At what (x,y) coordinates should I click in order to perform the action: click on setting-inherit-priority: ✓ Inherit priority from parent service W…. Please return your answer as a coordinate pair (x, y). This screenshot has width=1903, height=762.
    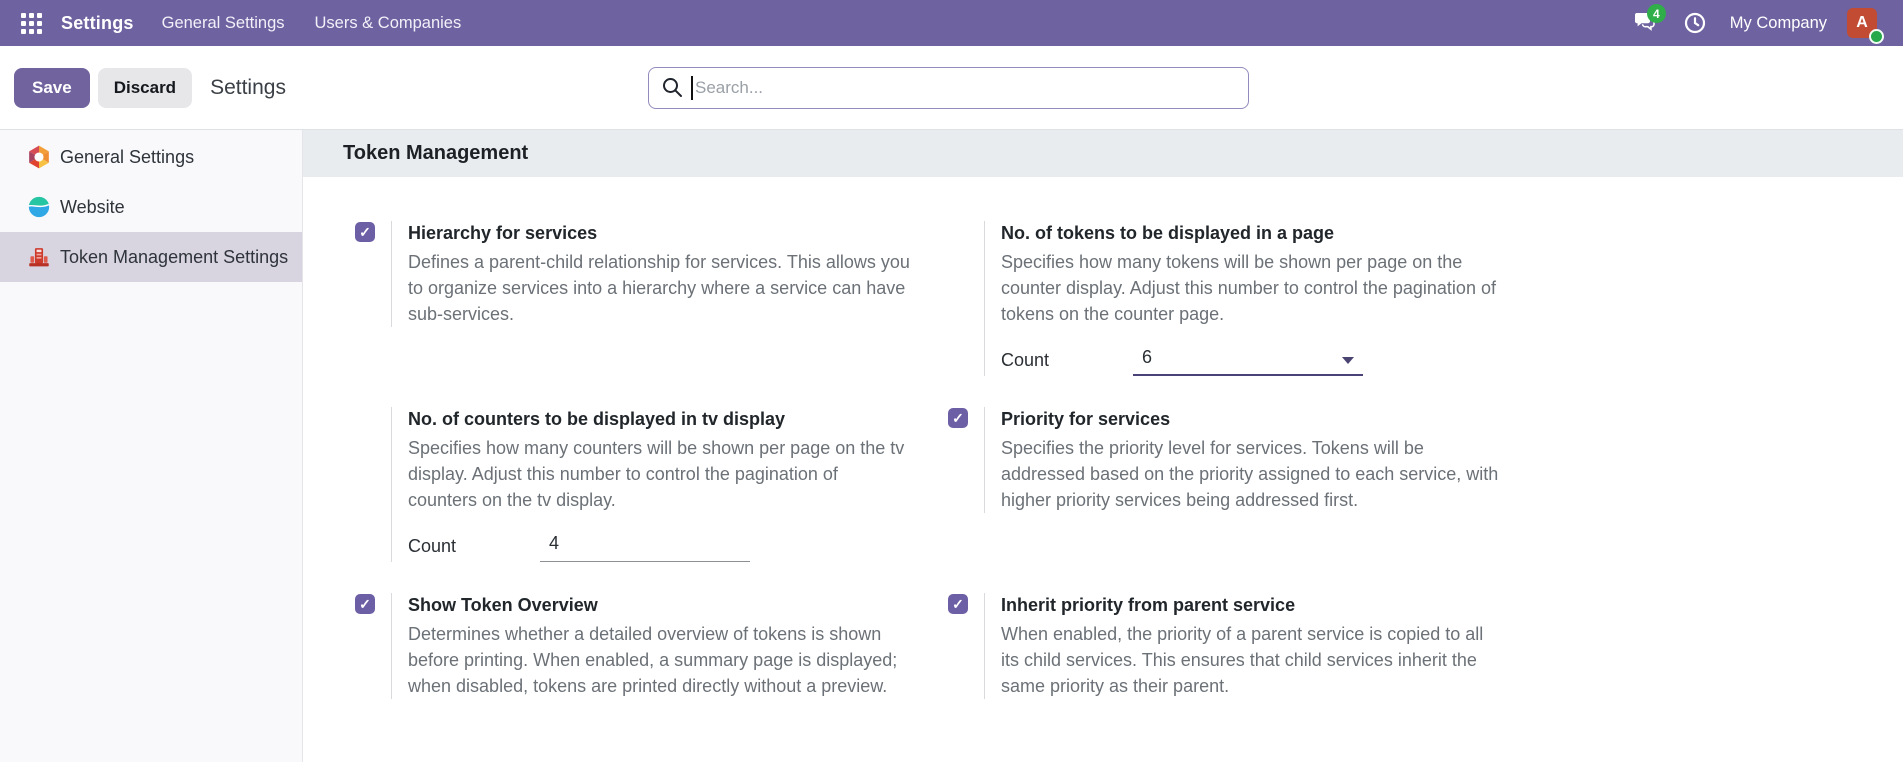
    Looking at the image, I should click on (1240, 646).